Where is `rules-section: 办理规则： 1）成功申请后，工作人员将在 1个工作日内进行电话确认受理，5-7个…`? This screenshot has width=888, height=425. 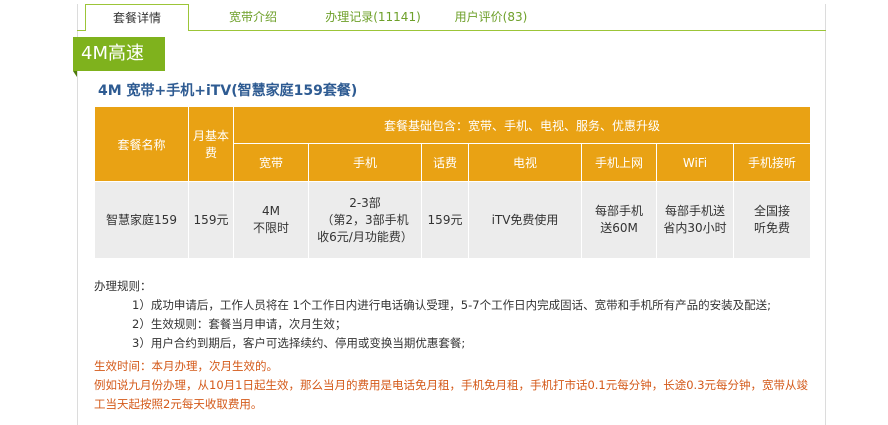 rules-section: 办理规则： 1）成功申请后，工作人员将在 1个工作日内进行电话确认受理，5-7个… is located at coordinates (432, 315).